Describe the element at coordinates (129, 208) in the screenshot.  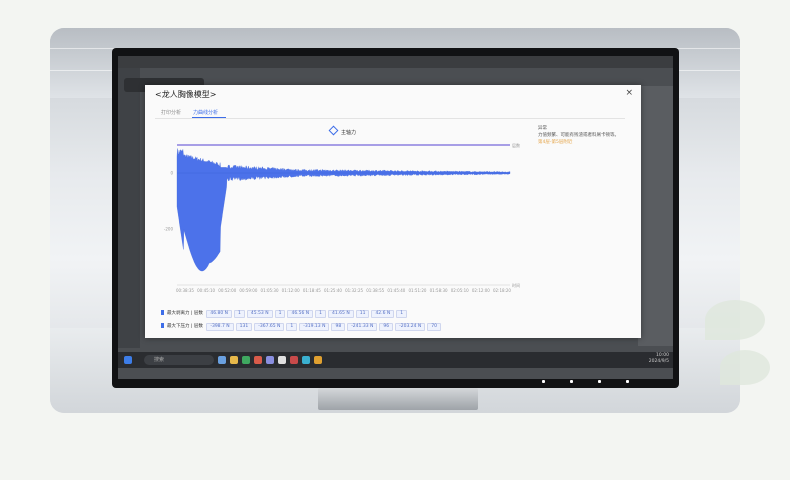
I see `left-nav` at that location.